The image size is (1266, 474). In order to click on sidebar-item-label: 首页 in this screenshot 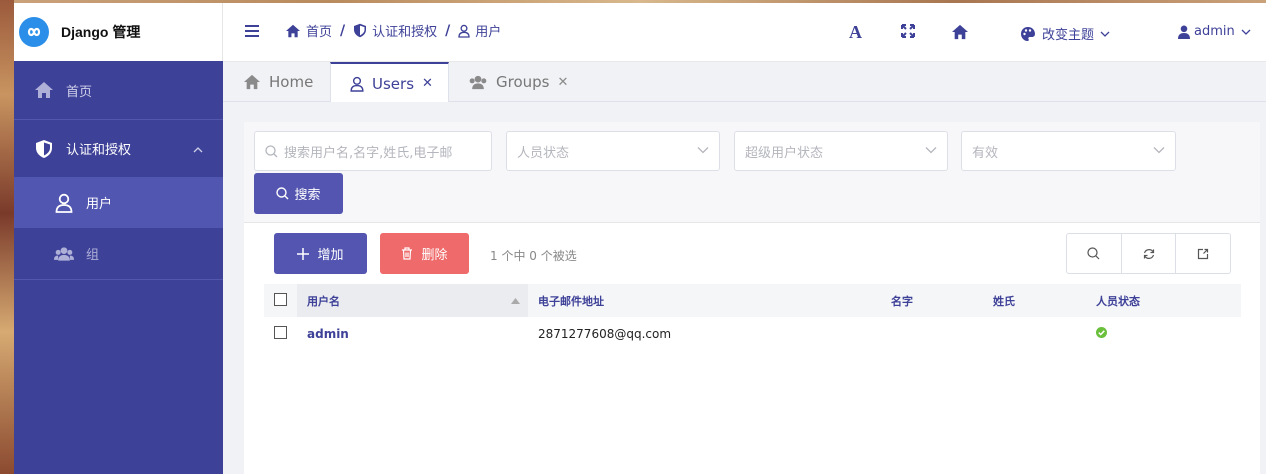, I will do `click(79, 92)`.